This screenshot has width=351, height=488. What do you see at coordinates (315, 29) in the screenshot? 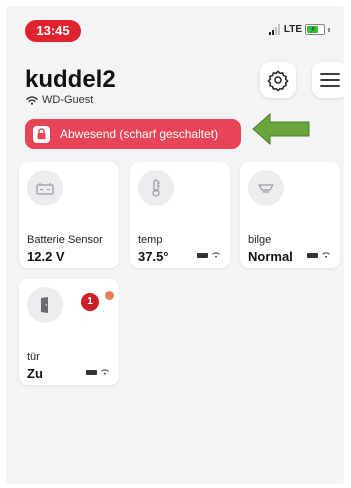
I see `battery-icon: ⚡` at bounding box center [315, 29].